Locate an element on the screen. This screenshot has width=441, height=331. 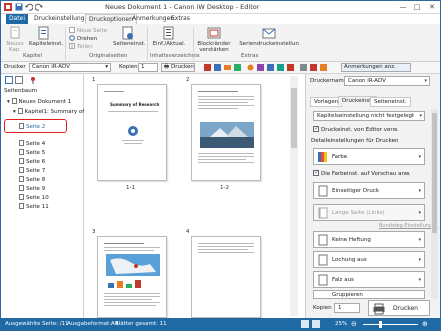
minimize-button: — is located at coordinates (403, 7).